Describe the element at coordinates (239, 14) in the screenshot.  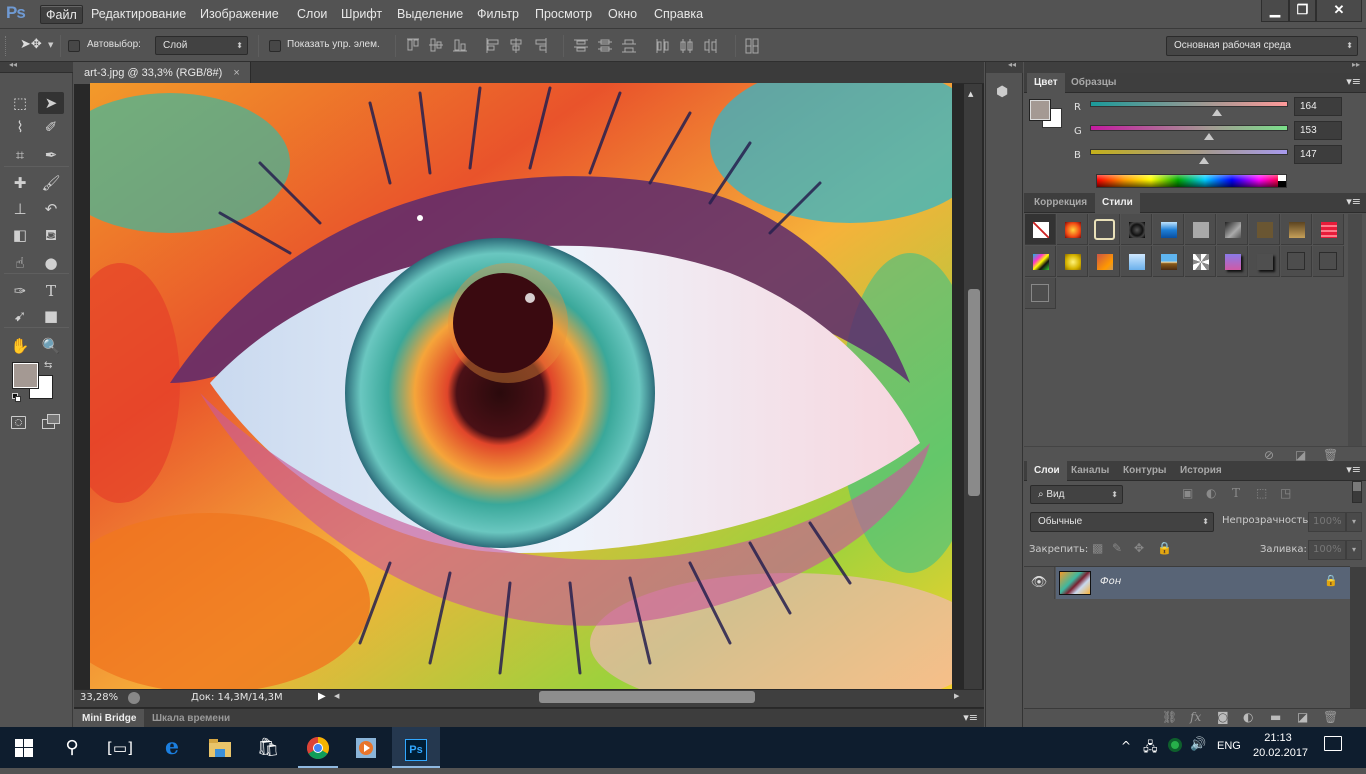
I see `menu-image: Изображение` at that location.